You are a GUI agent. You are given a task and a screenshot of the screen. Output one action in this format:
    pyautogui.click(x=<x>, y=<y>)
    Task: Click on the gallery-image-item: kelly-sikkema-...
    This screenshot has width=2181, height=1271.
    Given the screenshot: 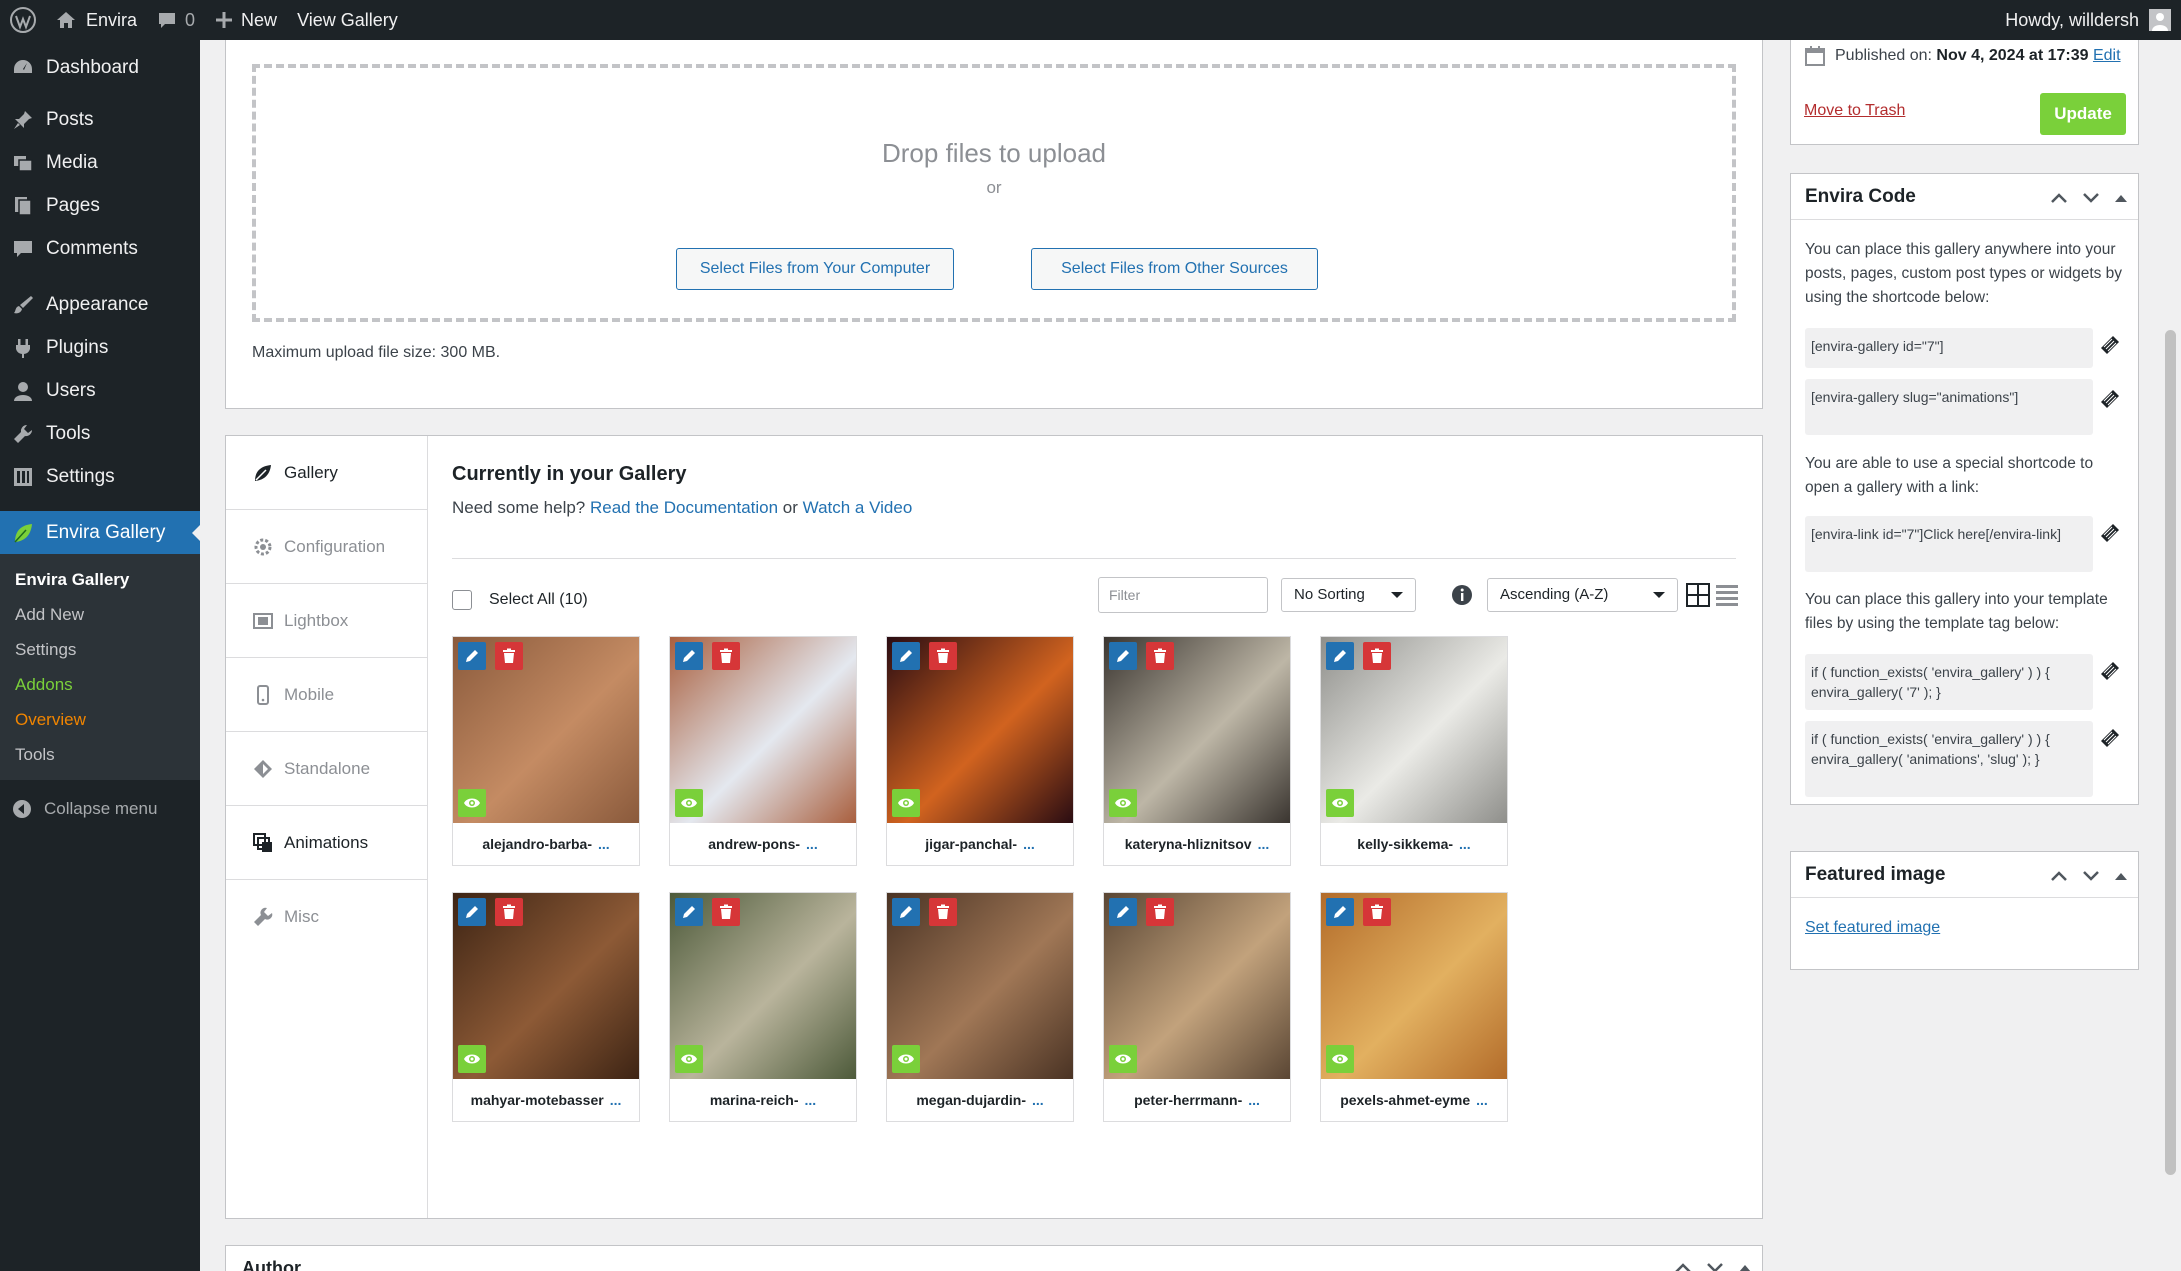 What is the action you would take?
    pyautogui.click(x=1414, y=751)
    